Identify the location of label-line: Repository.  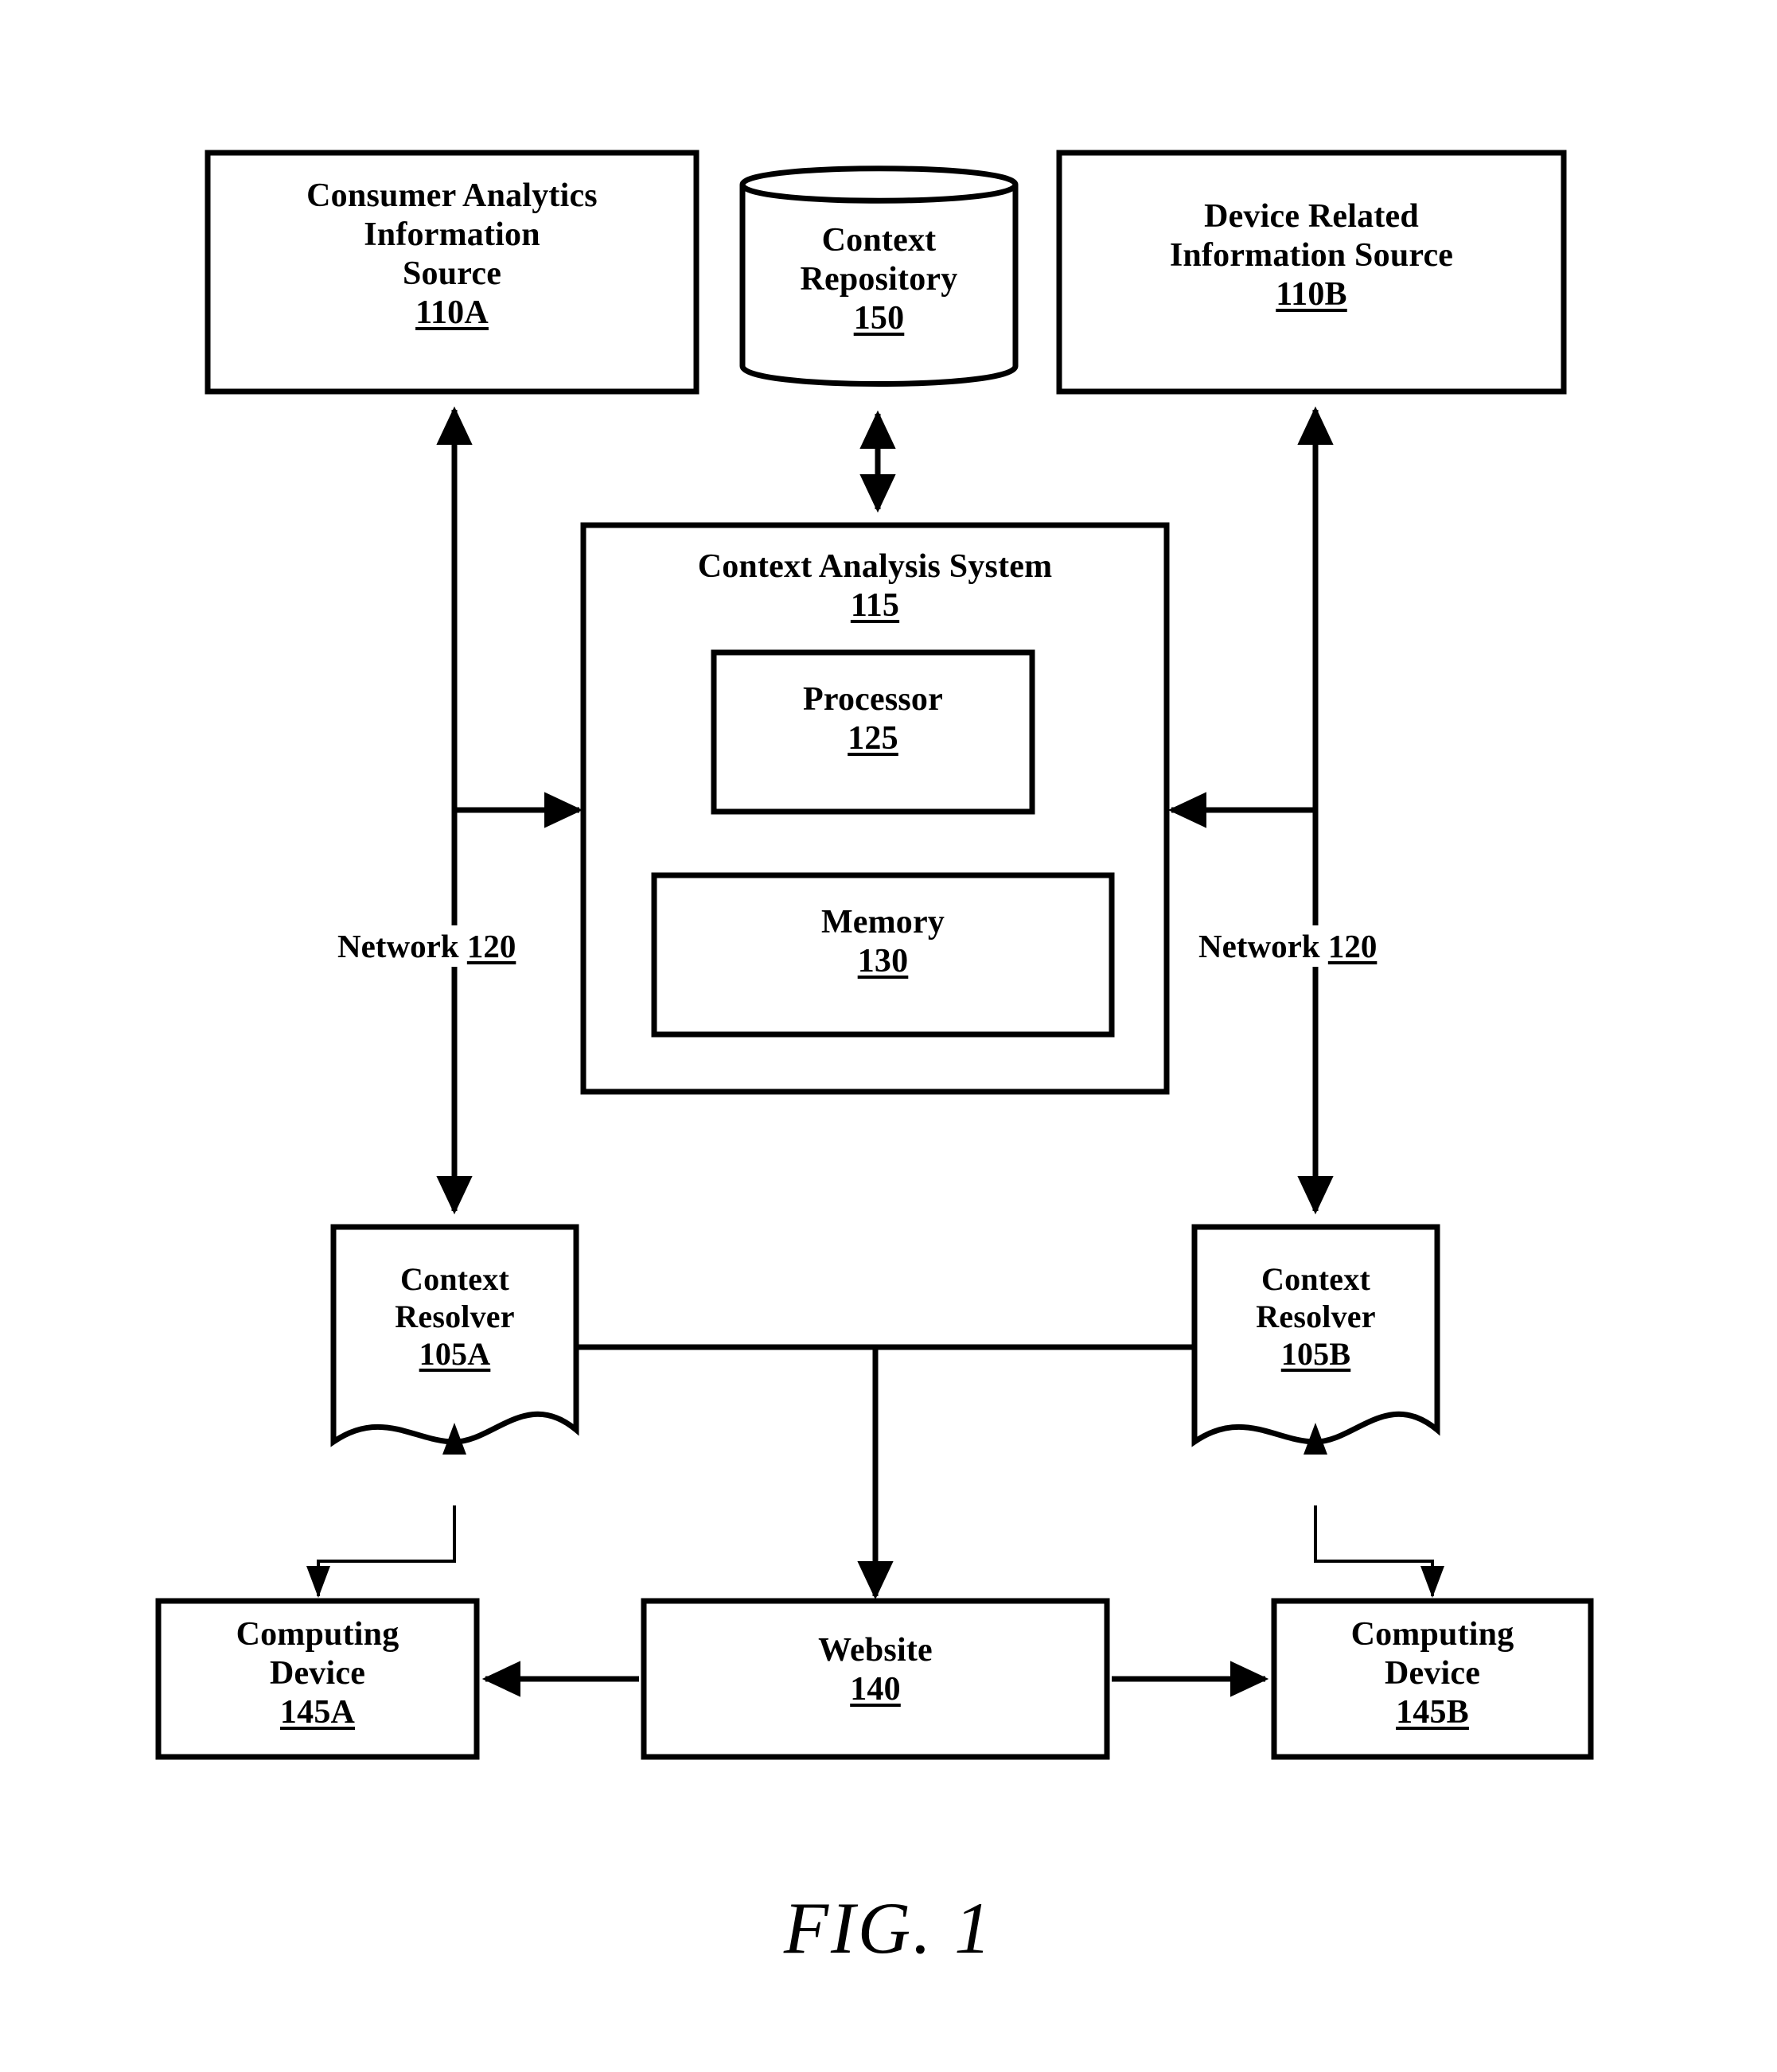
(879, 279).